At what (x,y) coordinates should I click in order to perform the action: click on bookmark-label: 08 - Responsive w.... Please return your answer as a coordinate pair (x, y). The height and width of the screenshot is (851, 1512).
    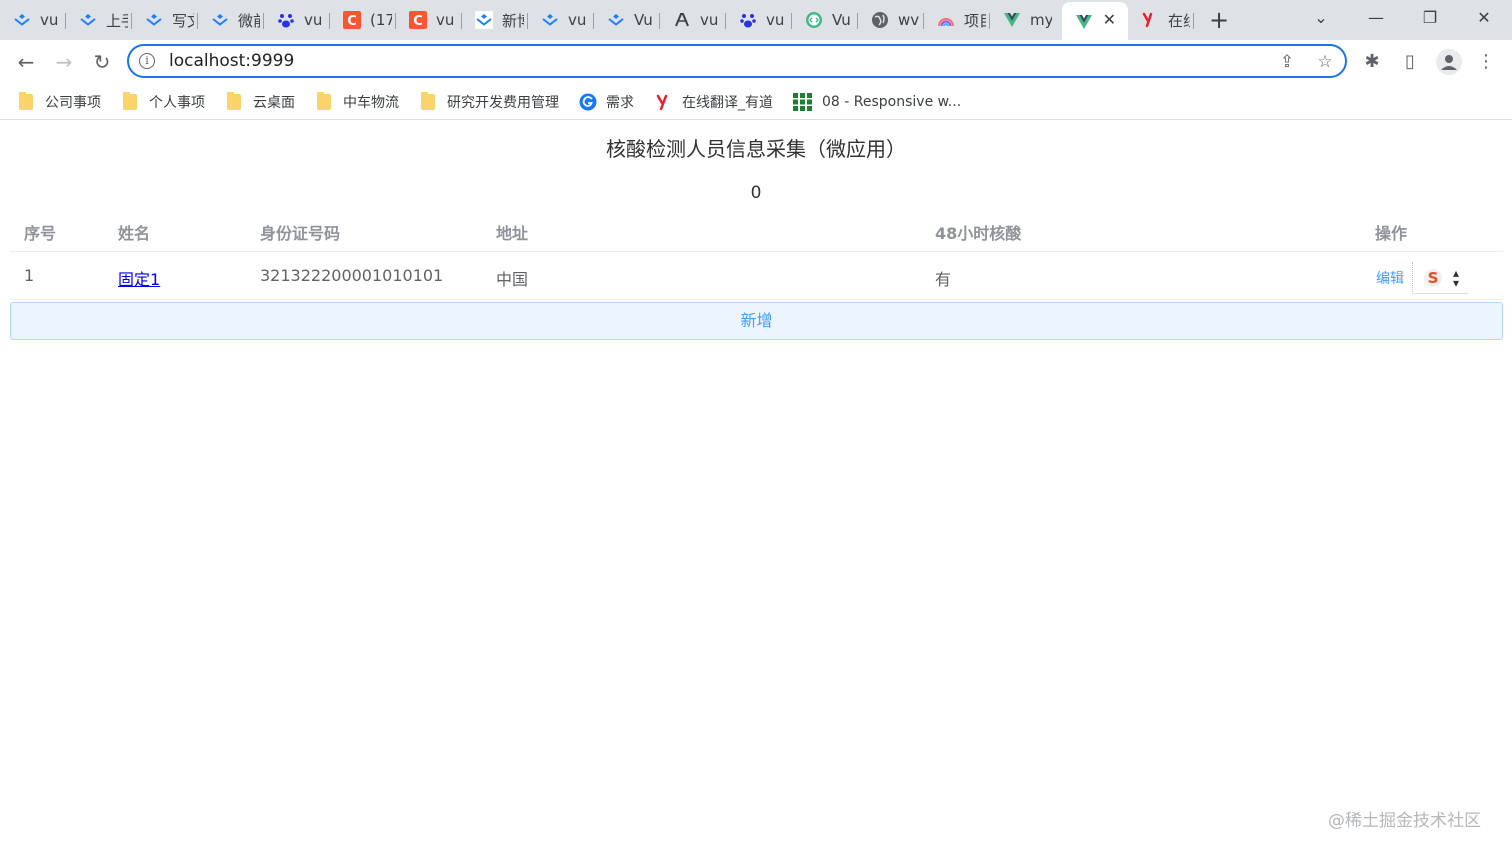
    Looking at the image, I should click on (892, 102).